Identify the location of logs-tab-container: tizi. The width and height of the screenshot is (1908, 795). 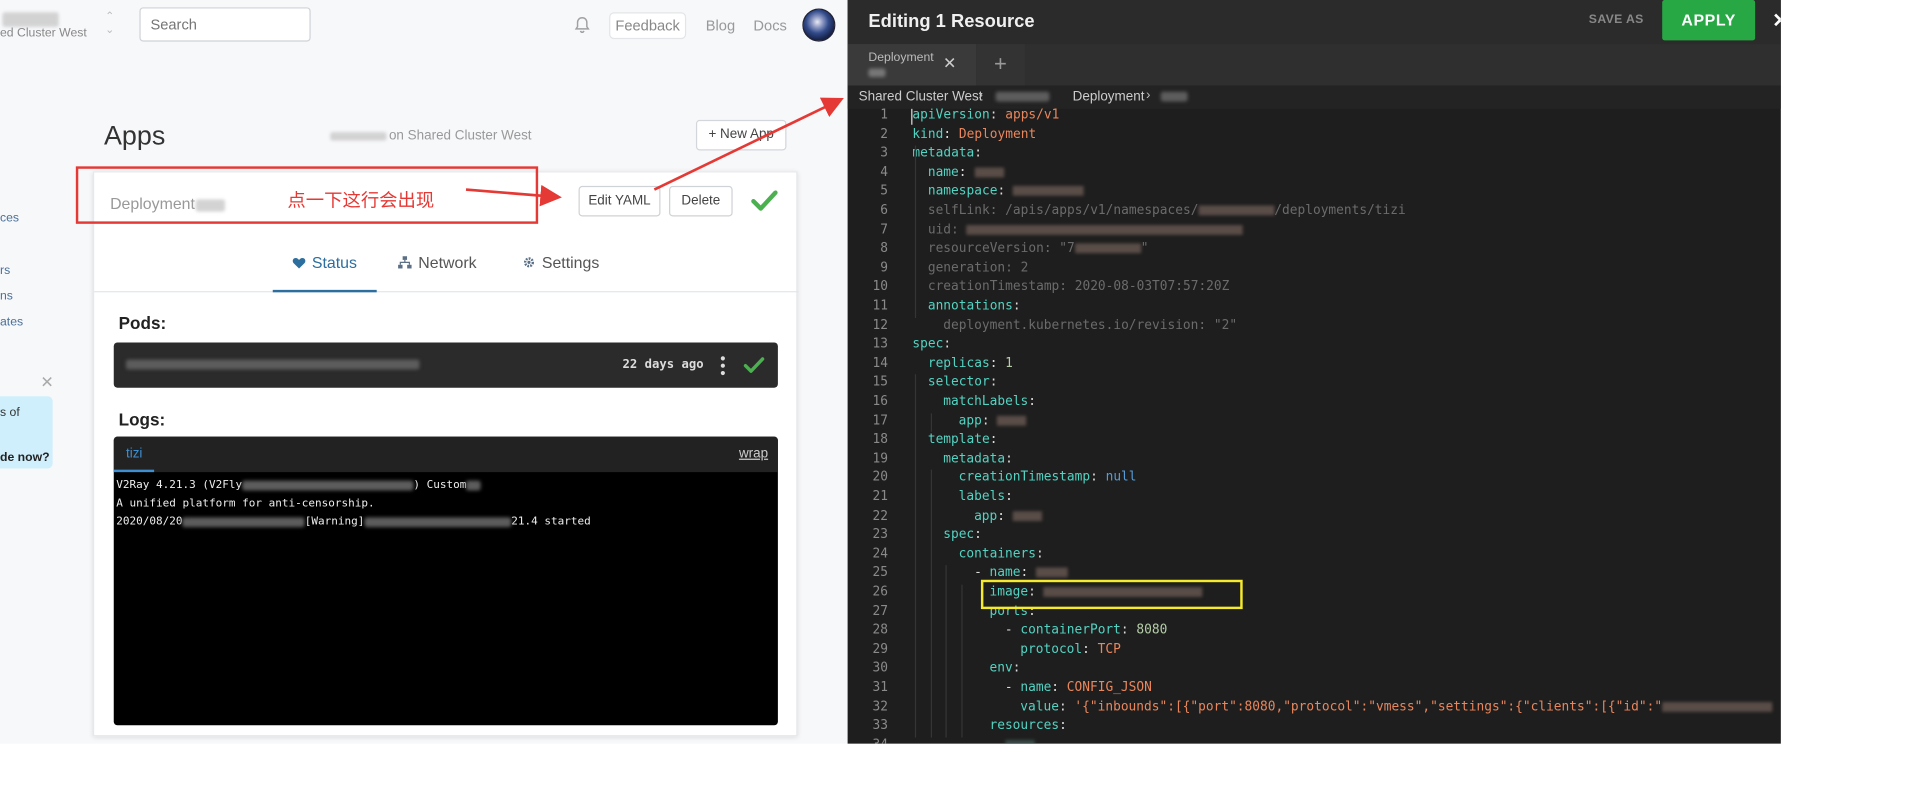
(134, 455).